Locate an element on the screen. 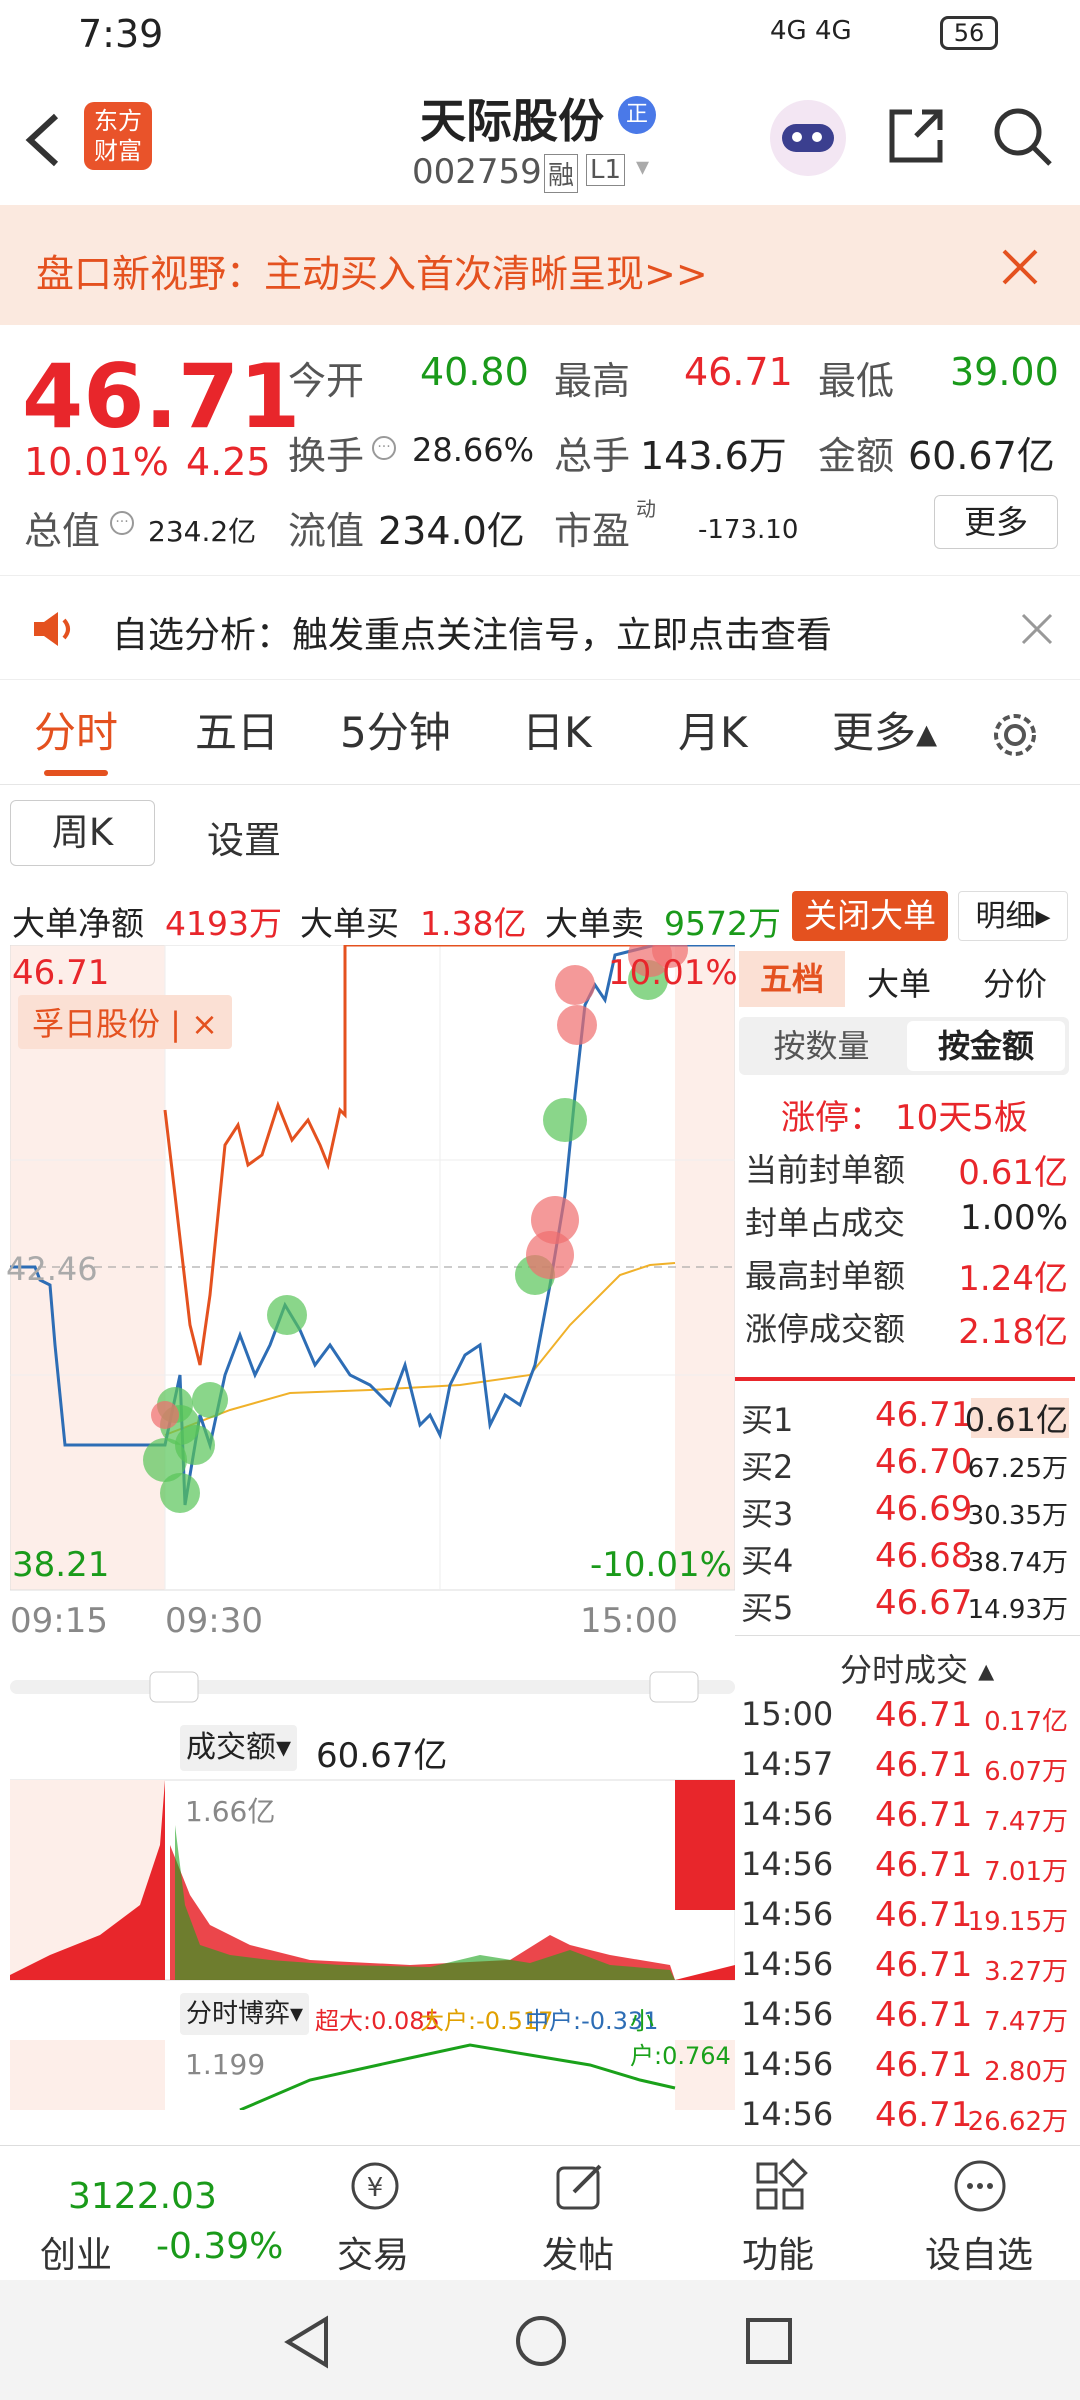 This screenshot has height=2400, width=1080. sub-toggle: 按数量 按金额 is located at coordinates (904, 1046).